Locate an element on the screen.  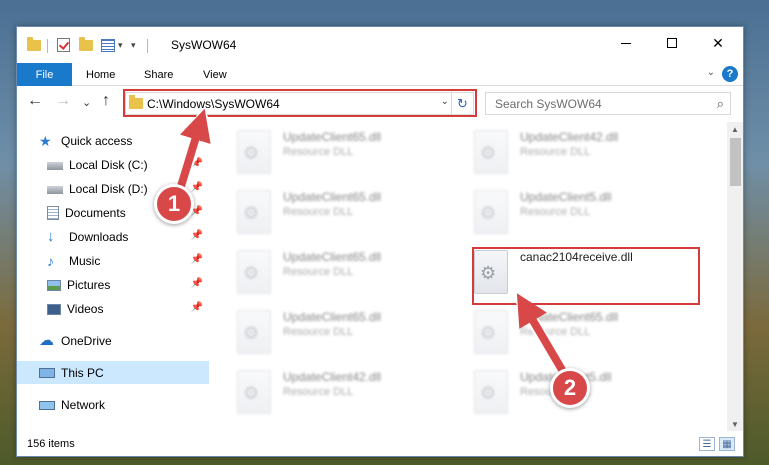
list-item: UpdateClient5.dll Resource DLL is located at coordinates (562, 211).